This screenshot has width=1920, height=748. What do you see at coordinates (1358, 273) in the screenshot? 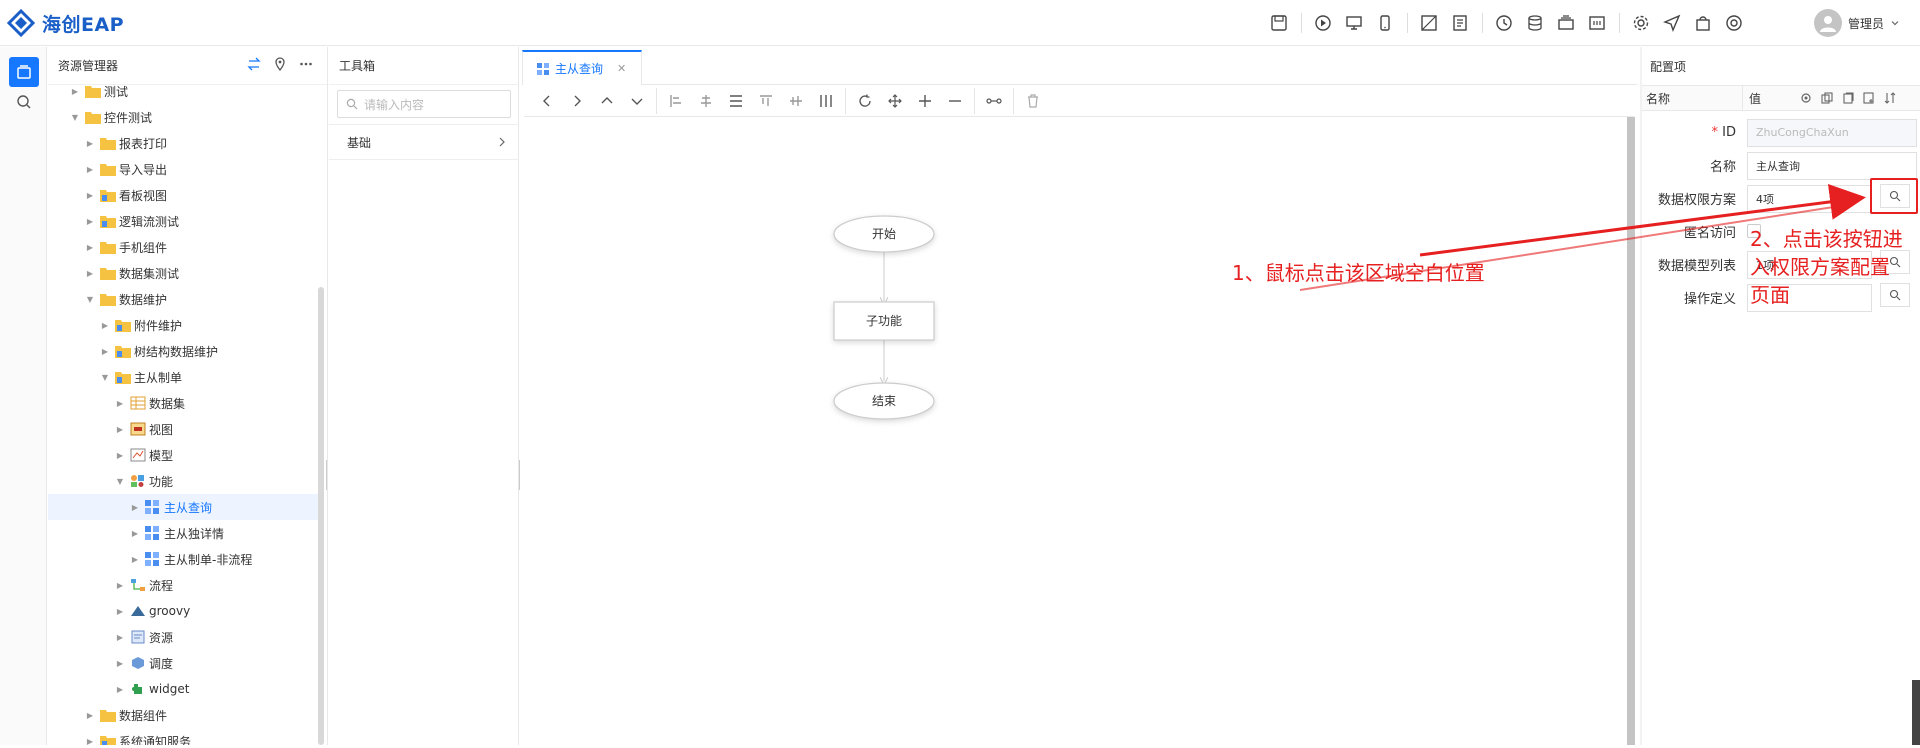
I see `annotation-step1: 1、鼠标点击该区域空白位置` at bounding box center [1358, 273].